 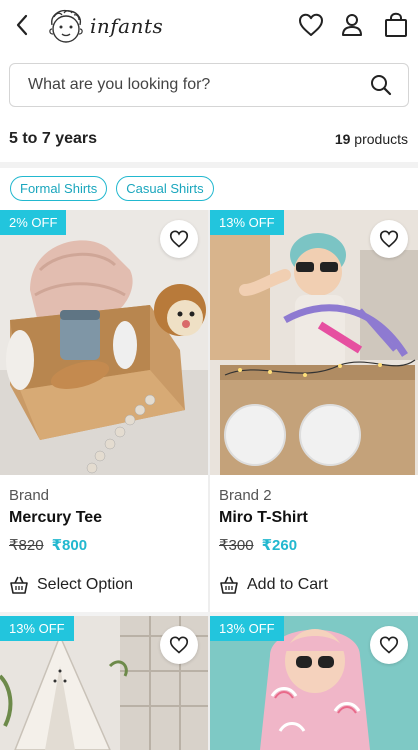 What do you see at coordinates (245, 495) in the screenshot?
I see `product-brand: Brand 2` at bounding box center [245, 495].